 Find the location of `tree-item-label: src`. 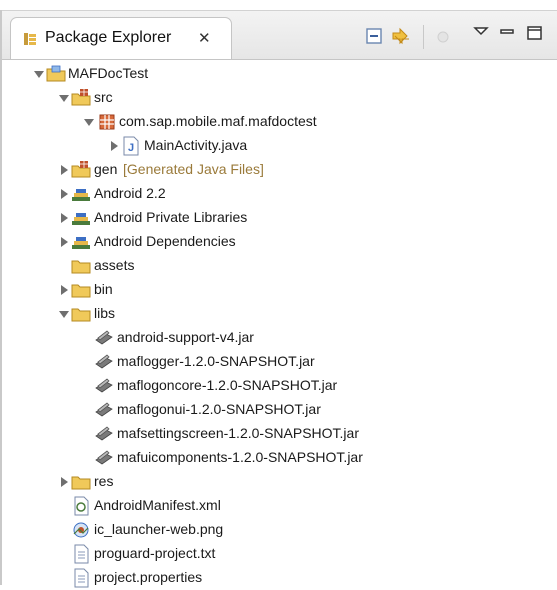

tree-item-label: src is located at coordinates (103, 97).